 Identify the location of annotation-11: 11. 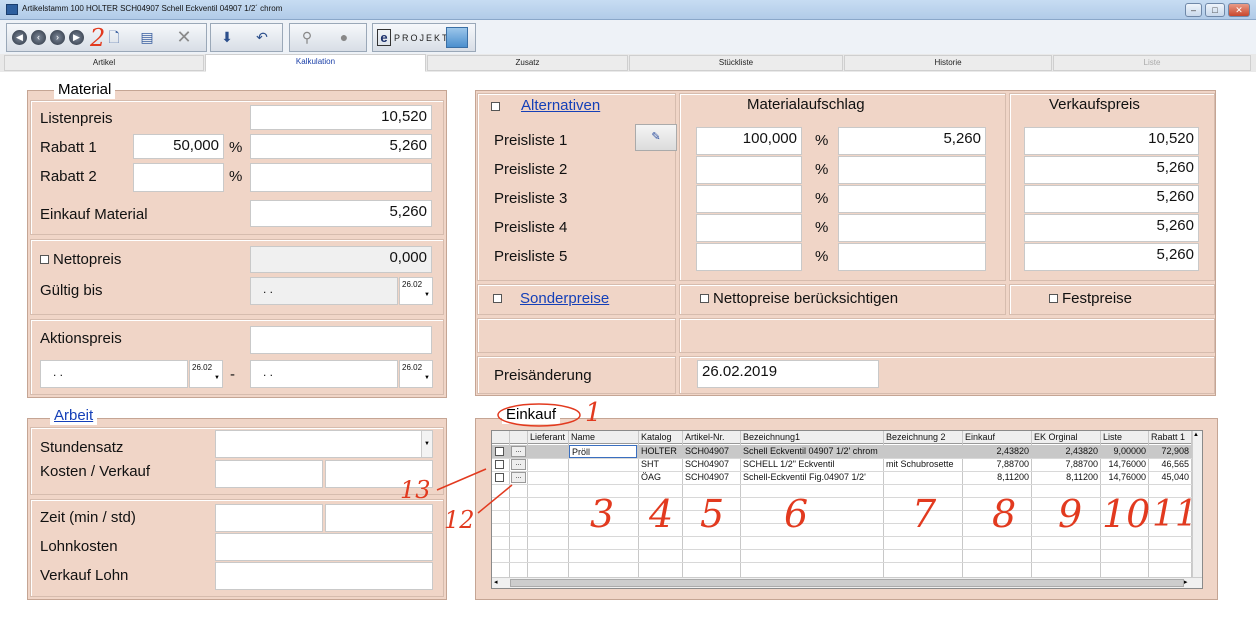
(1175, 514).